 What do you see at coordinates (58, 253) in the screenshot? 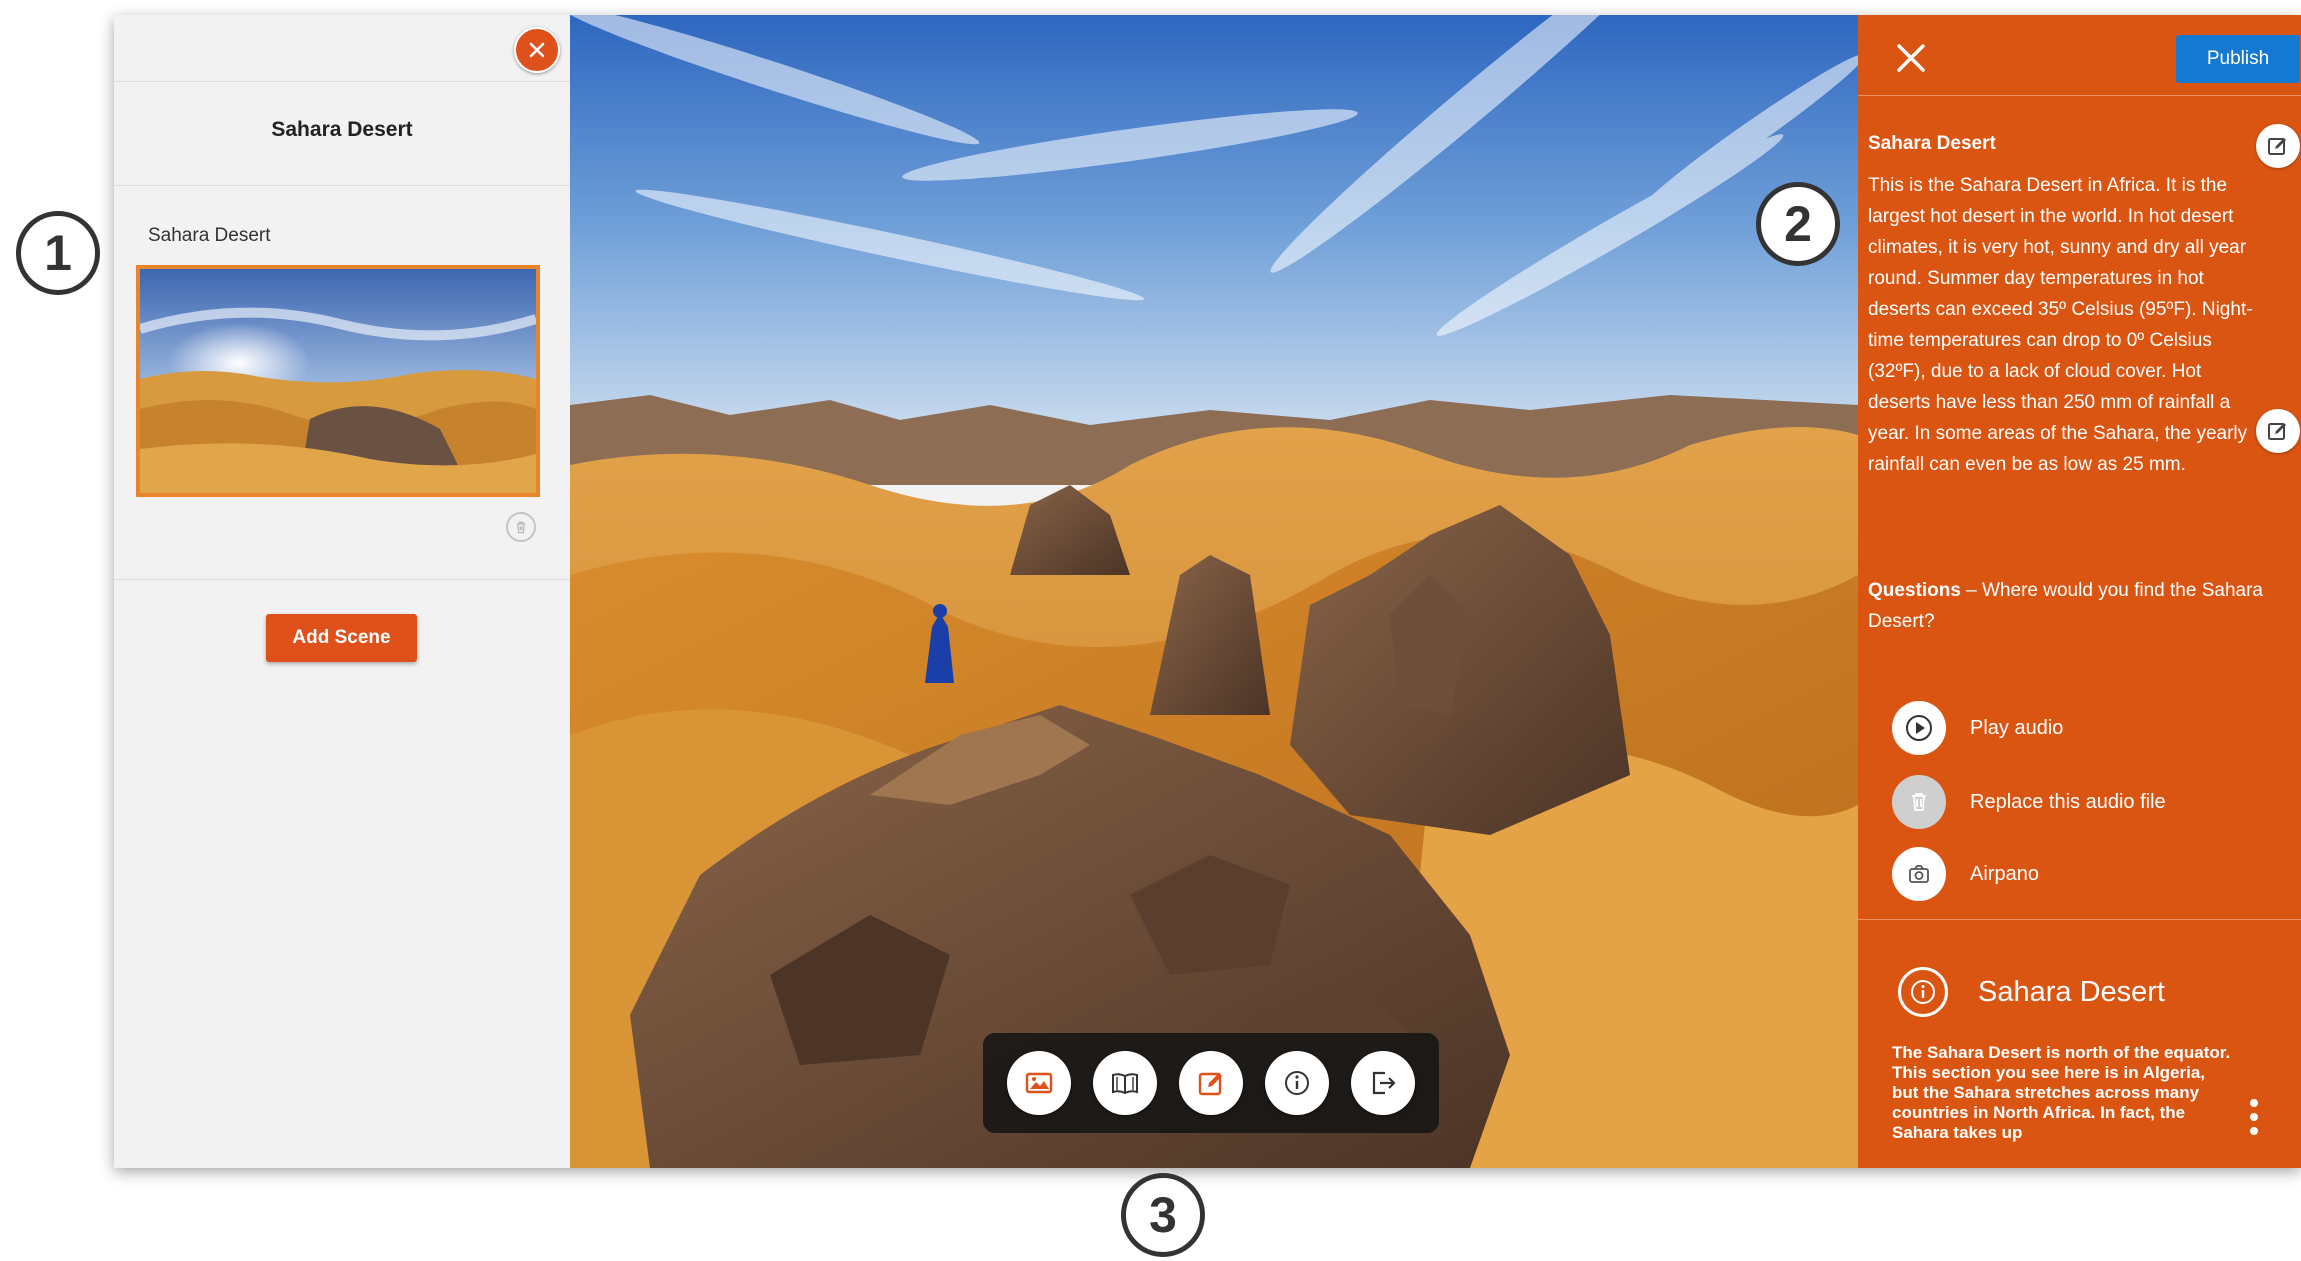
I see `callout-1: 1` at bounding box center [58, 253].